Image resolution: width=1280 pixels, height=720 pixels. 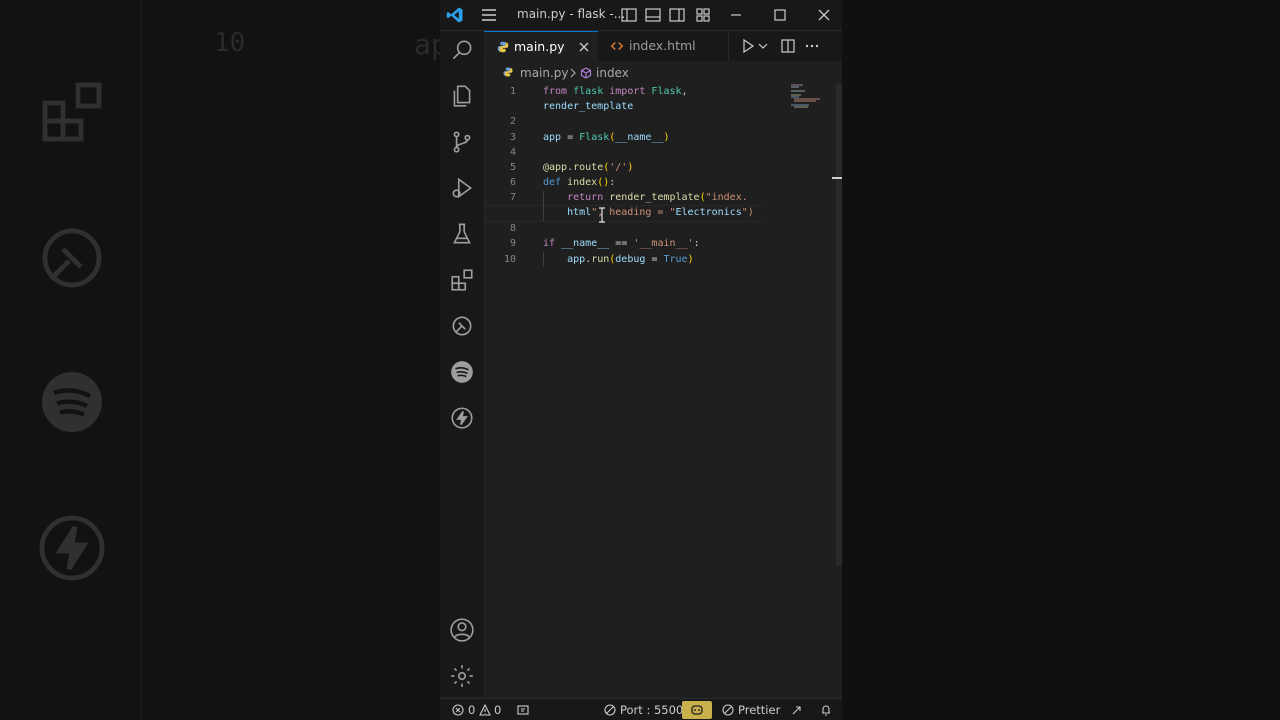 I want to click on toggle-secondary-sidebar-button, so click(x=677, y=15).